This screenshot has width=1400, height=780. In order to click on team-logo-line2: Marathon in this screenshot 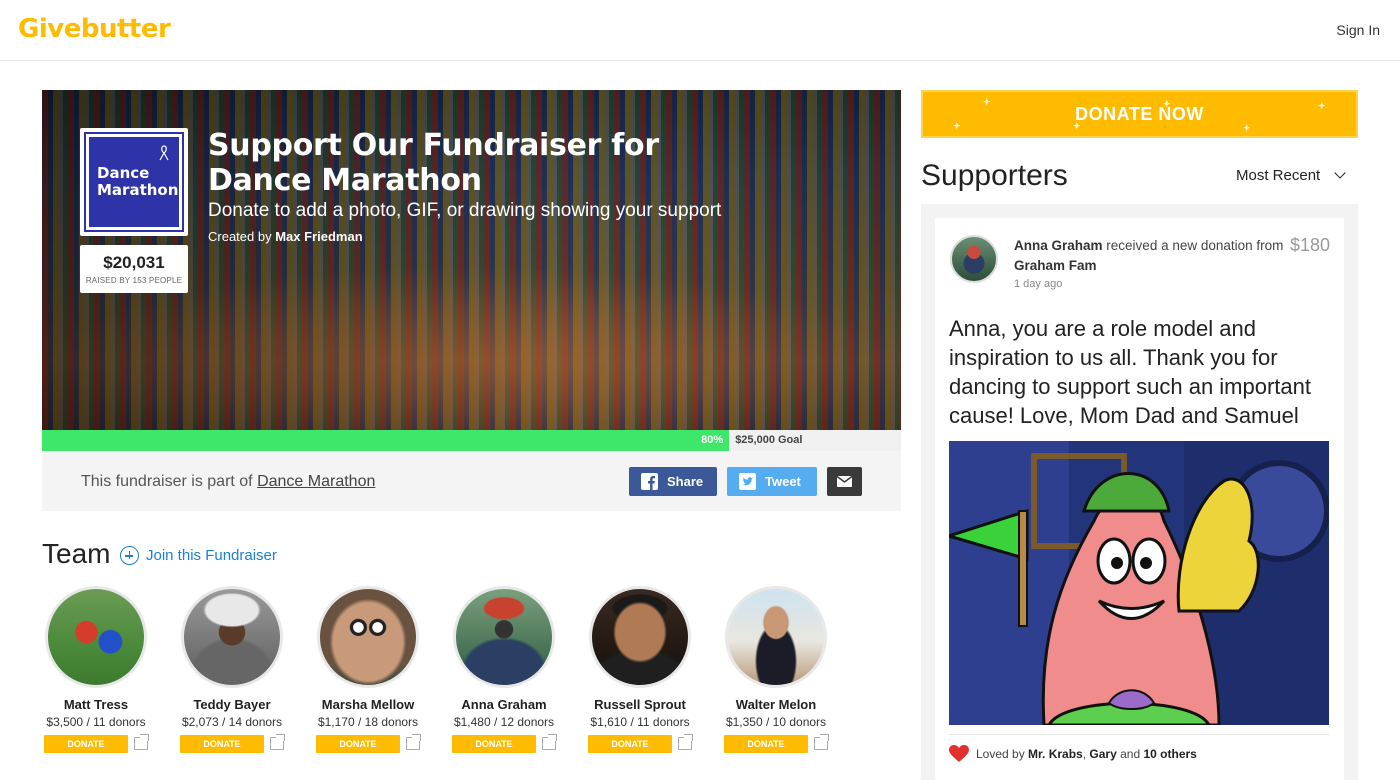, I will do `click(138, 190)`.